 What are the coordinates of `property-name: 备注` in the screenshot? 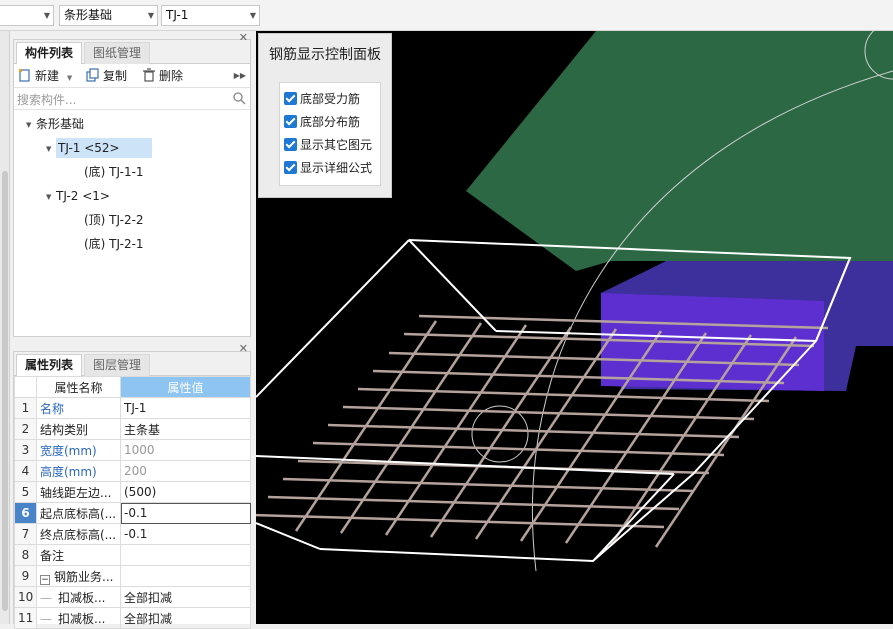 It's located at (78, 555).